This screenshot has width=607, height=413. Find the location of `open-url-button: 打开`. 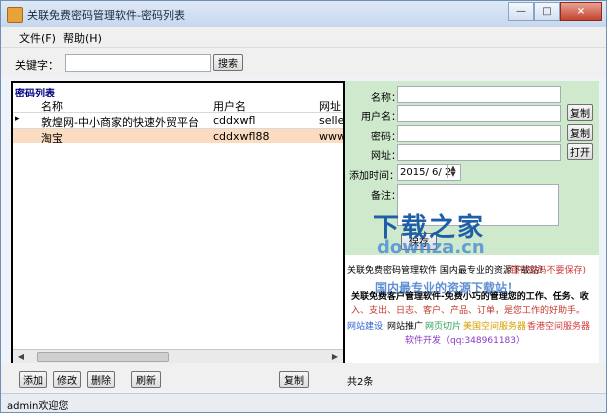

open-url-button: 打开 is located at coordinates (580, 151).